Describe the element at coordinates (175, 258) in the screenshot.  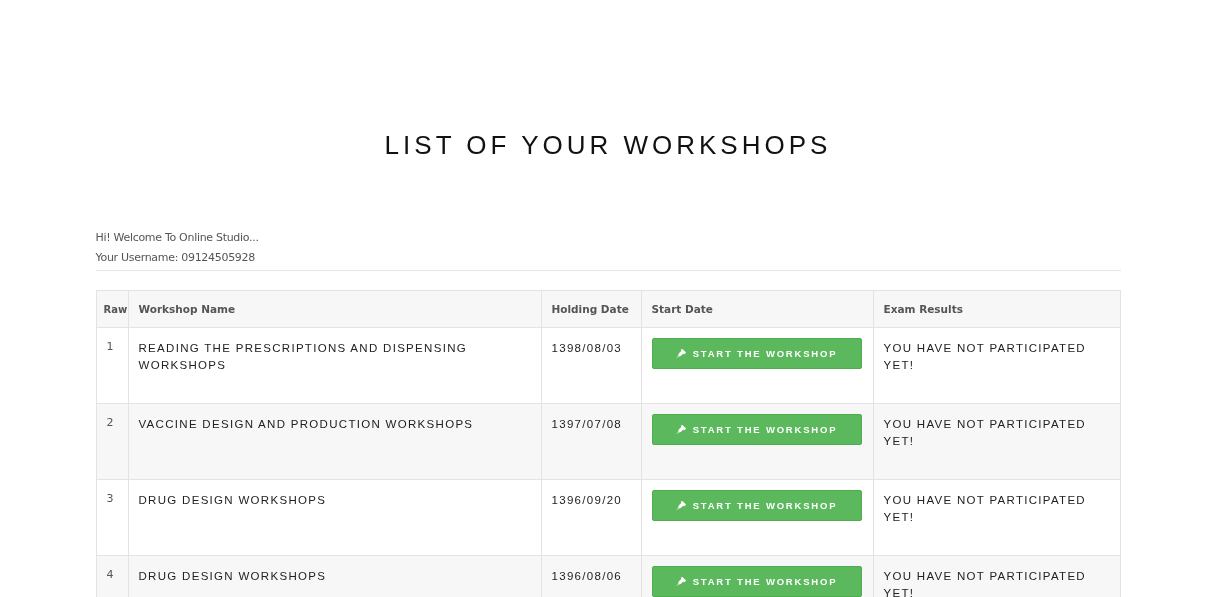
I see `username-text: Your Username: 09124505928` at that location.